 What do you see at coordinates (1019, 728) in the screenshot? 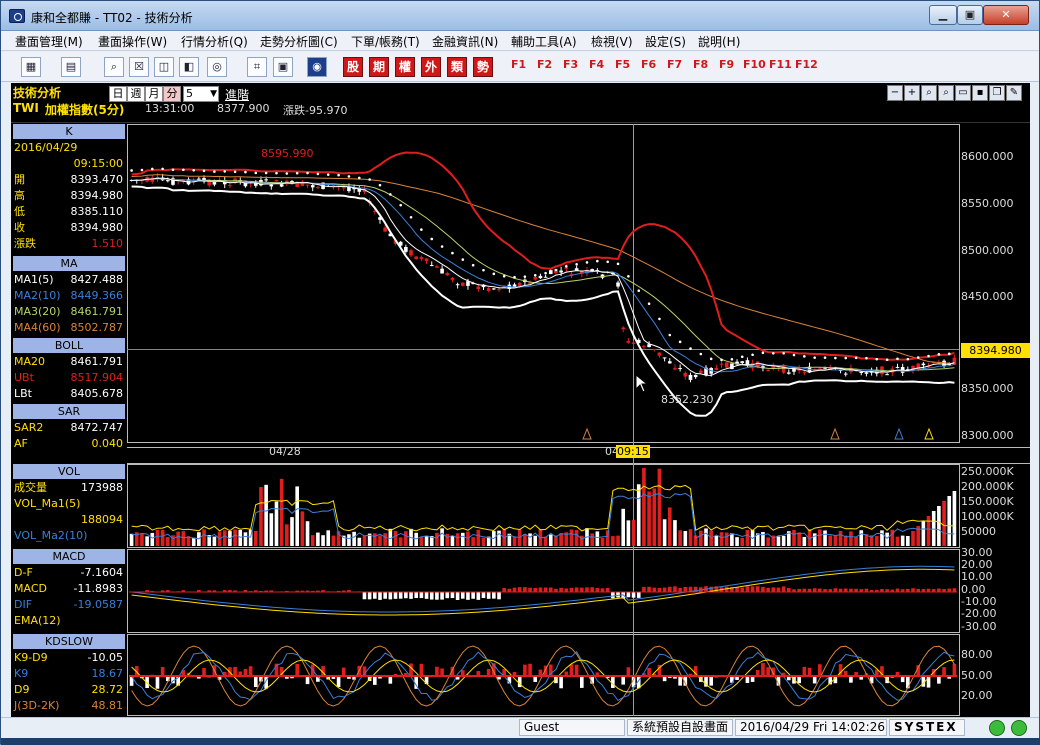
I see `server-status-icon` at bounding box center [1019, 728].